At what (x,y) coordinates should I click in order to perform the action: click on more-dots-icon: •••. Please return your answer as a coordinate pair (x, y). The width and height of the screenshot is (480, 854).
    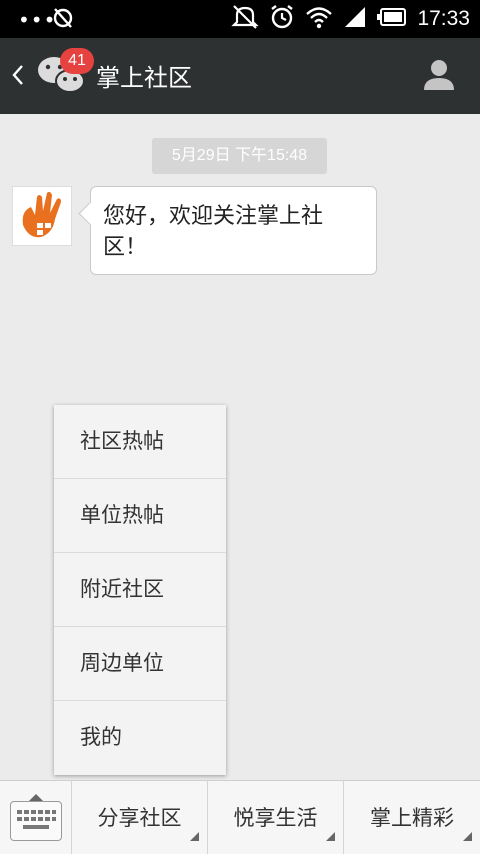
    Looking at the image, I should click on (37, 20).